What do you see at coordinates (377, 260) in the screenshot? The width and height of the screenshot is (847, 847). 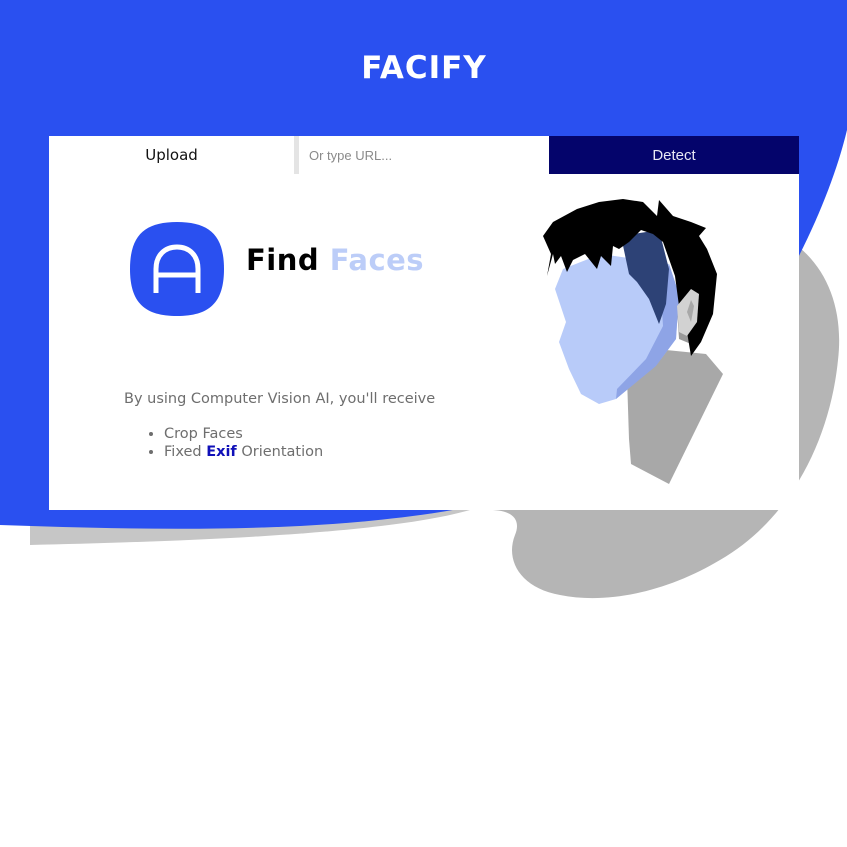 I see `headline-word-faces: Faces` at bounding box center [377, 260].